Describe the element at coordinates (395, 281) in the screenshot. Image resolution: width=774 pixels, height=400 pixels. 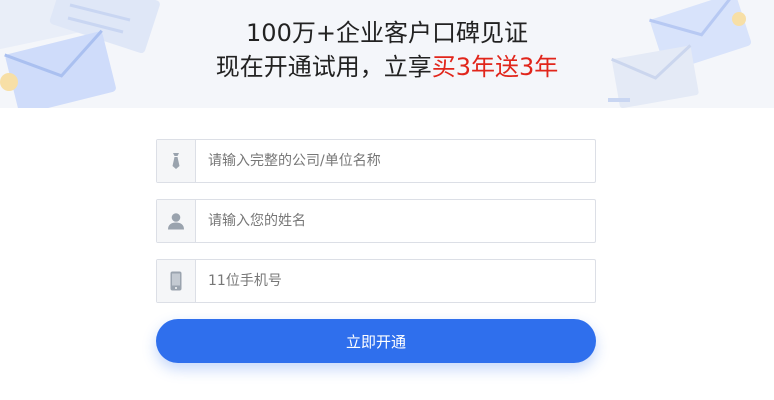
I see `phone-input` at that location.